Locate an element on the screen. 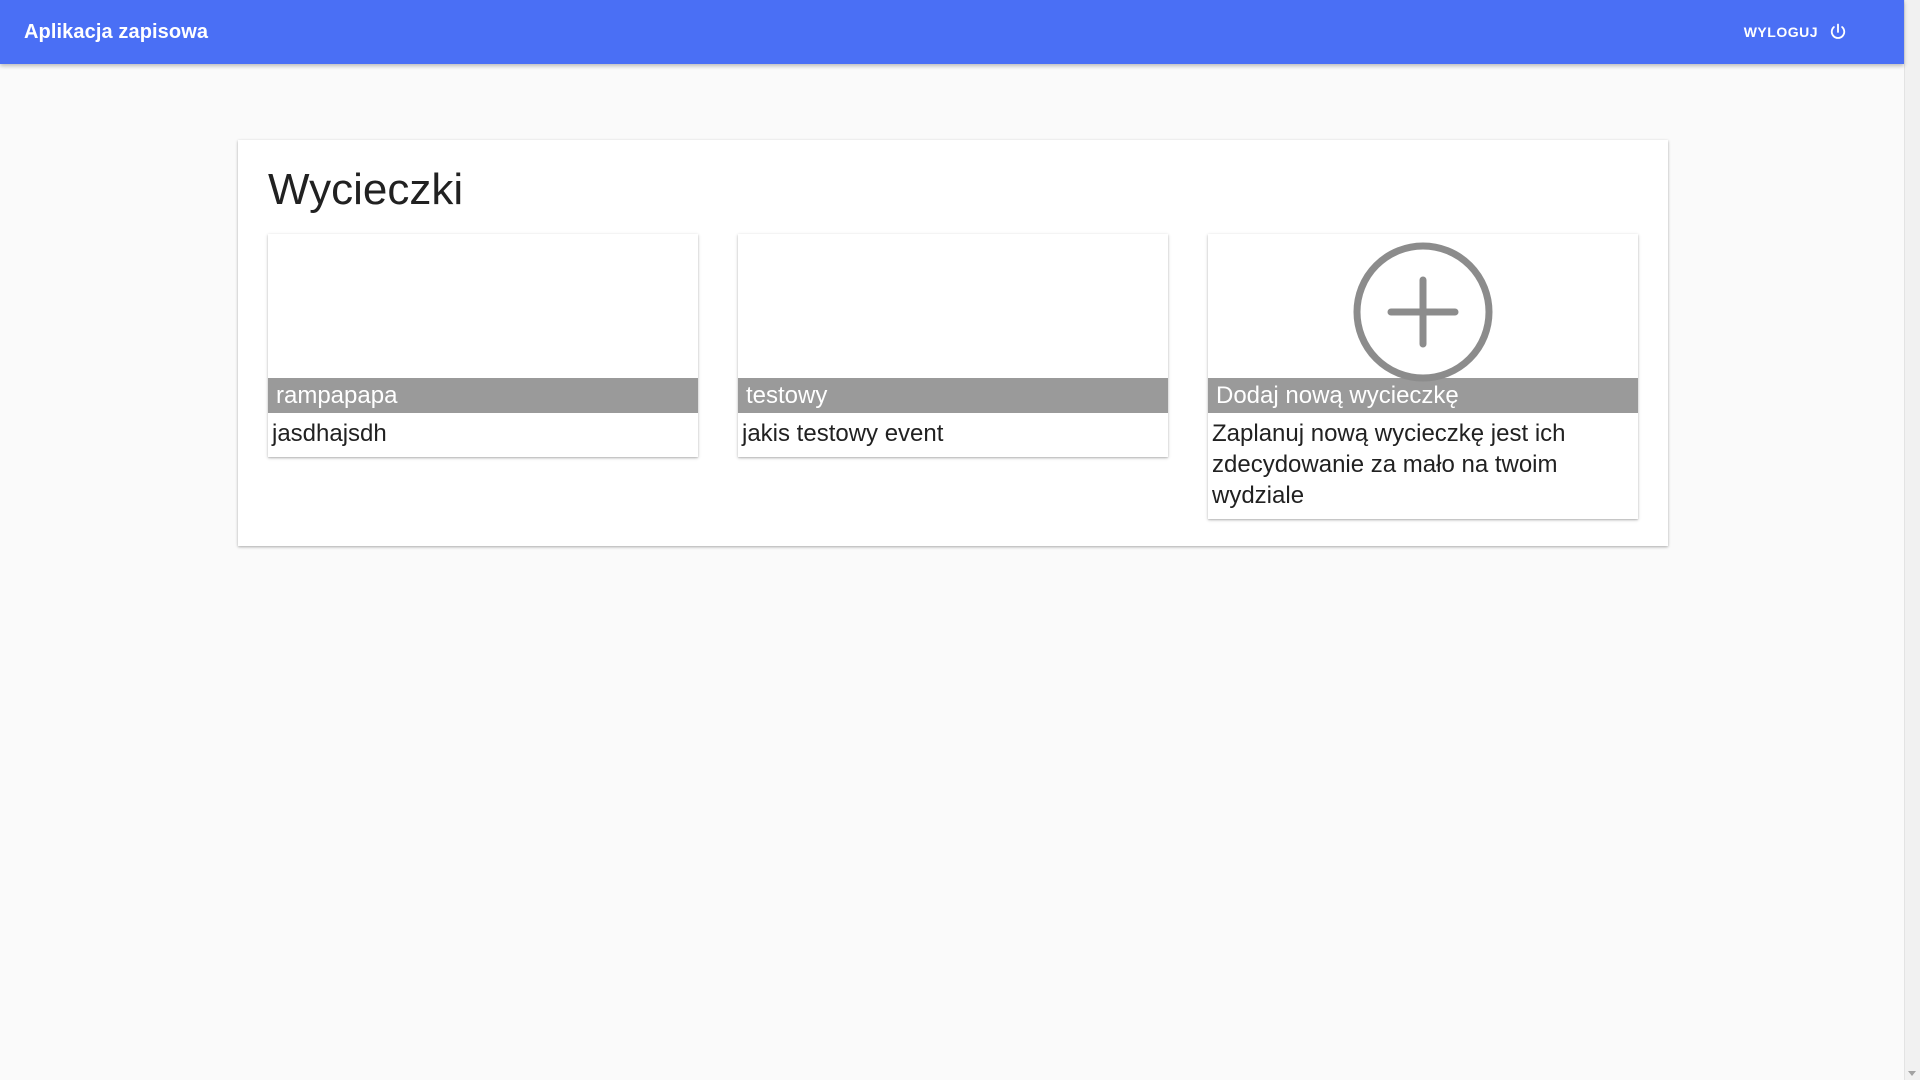 This screenshot has height=1080, width=1920. card-description: jasdhajsdh is located at coordinates (329, 433).